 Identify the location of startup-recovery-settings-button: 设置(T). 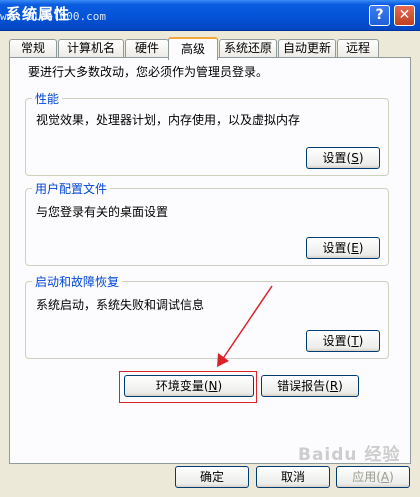
(343, 341).